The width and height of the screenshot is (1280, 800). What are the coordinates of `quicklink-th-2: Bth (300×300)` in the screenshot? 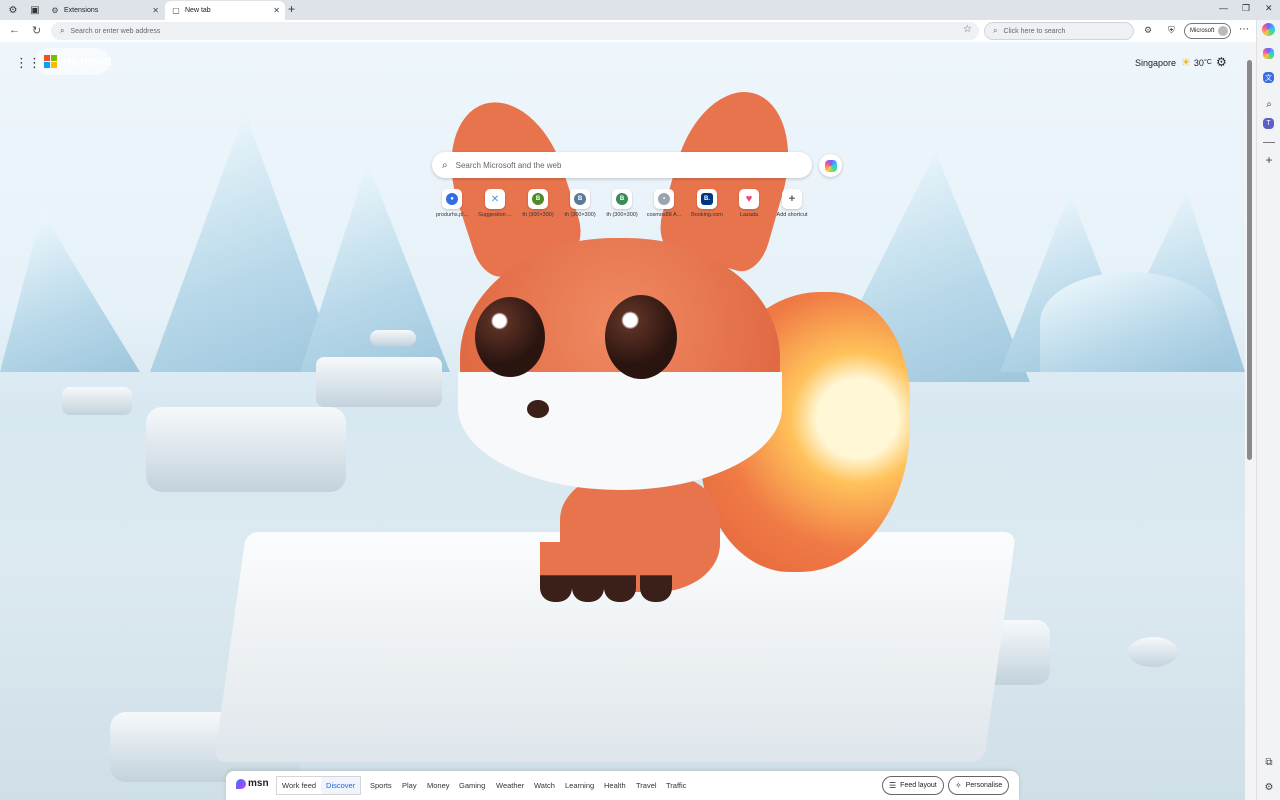 It's located at (580, 203).